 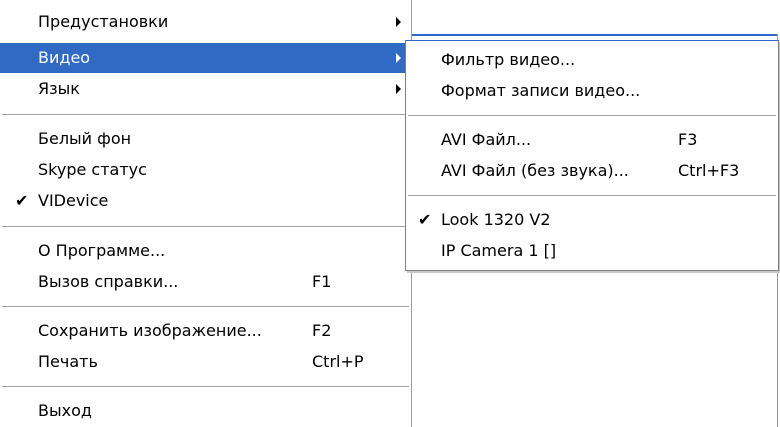 What do you see at coordinates (709, 170) in the screenshot?
I see `menu-item-shortcut: Ctrl+F3` at bounding box center [709, 170].